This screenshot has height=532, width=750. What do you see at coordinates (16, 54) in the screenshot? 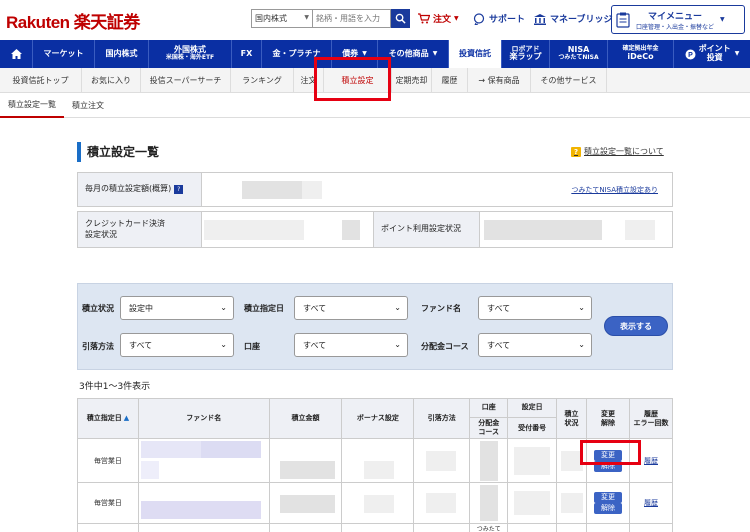
I see `home-button` at bounding box center [16, 54].